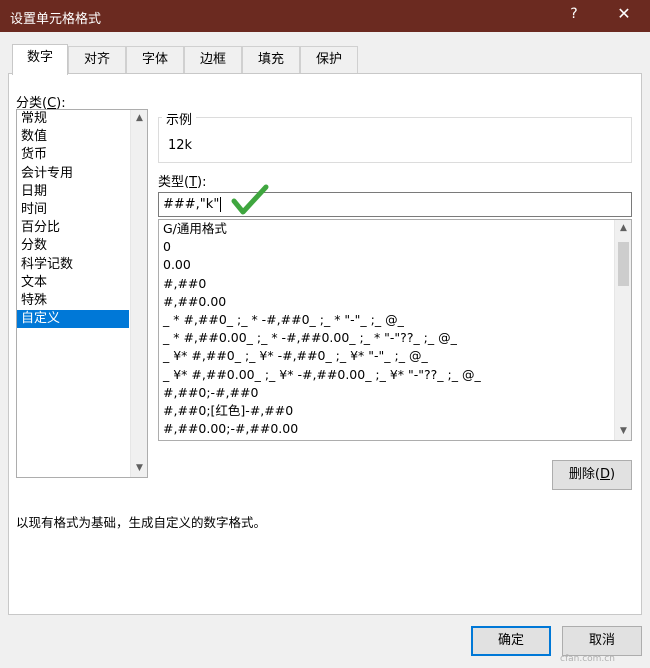 This screenshot has width=650, height=668. What do you see at coordinates (213, 60) in the screenshot?
I see `tab-border: 边框` at bounding box center [213, 60].